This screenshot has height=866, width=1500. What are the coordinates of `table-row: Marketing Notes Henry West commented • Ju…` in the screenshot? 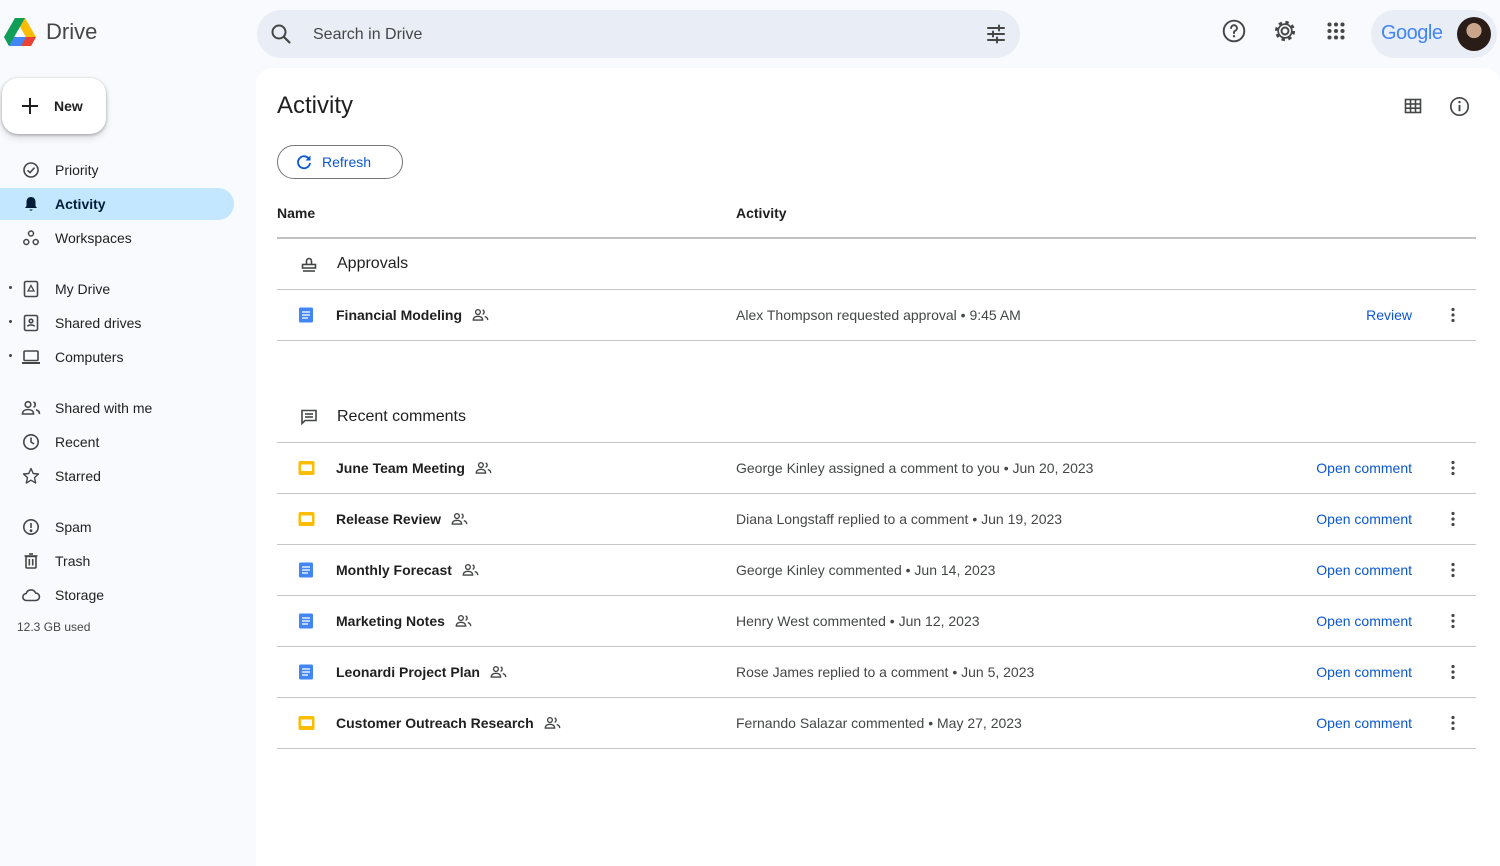 It's located at (876, 621).